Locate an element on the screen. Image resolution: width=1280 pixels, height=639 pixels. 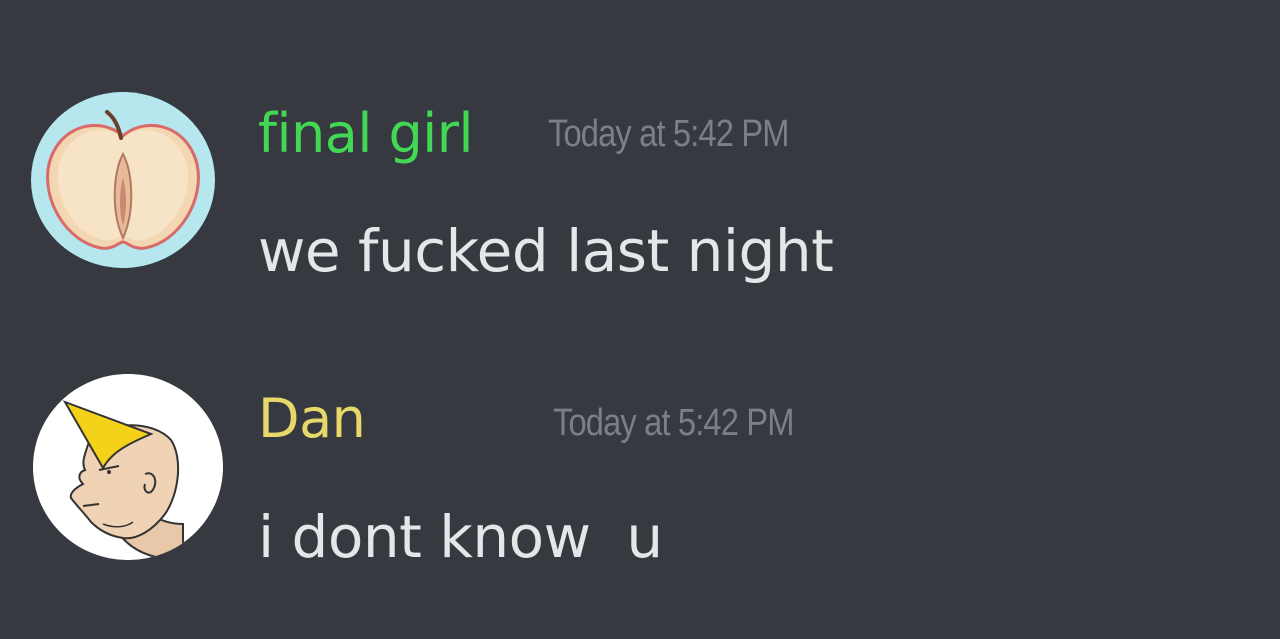
chad-face-icon is located at coordinates (128, 467).